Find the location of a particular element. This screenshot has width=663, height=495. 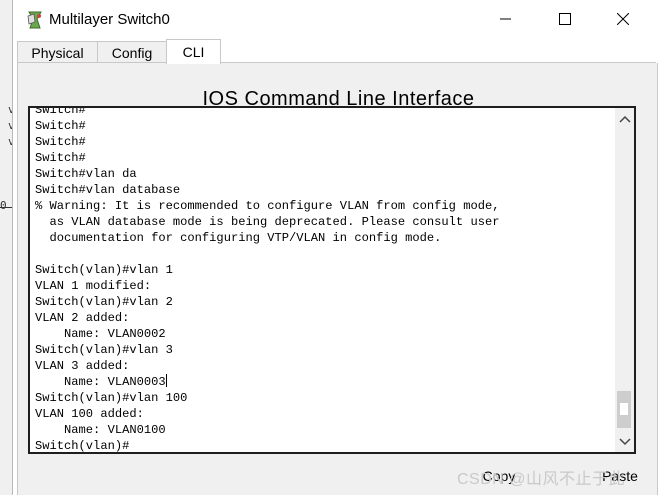

background-underline is located at coordinates (6, 207).